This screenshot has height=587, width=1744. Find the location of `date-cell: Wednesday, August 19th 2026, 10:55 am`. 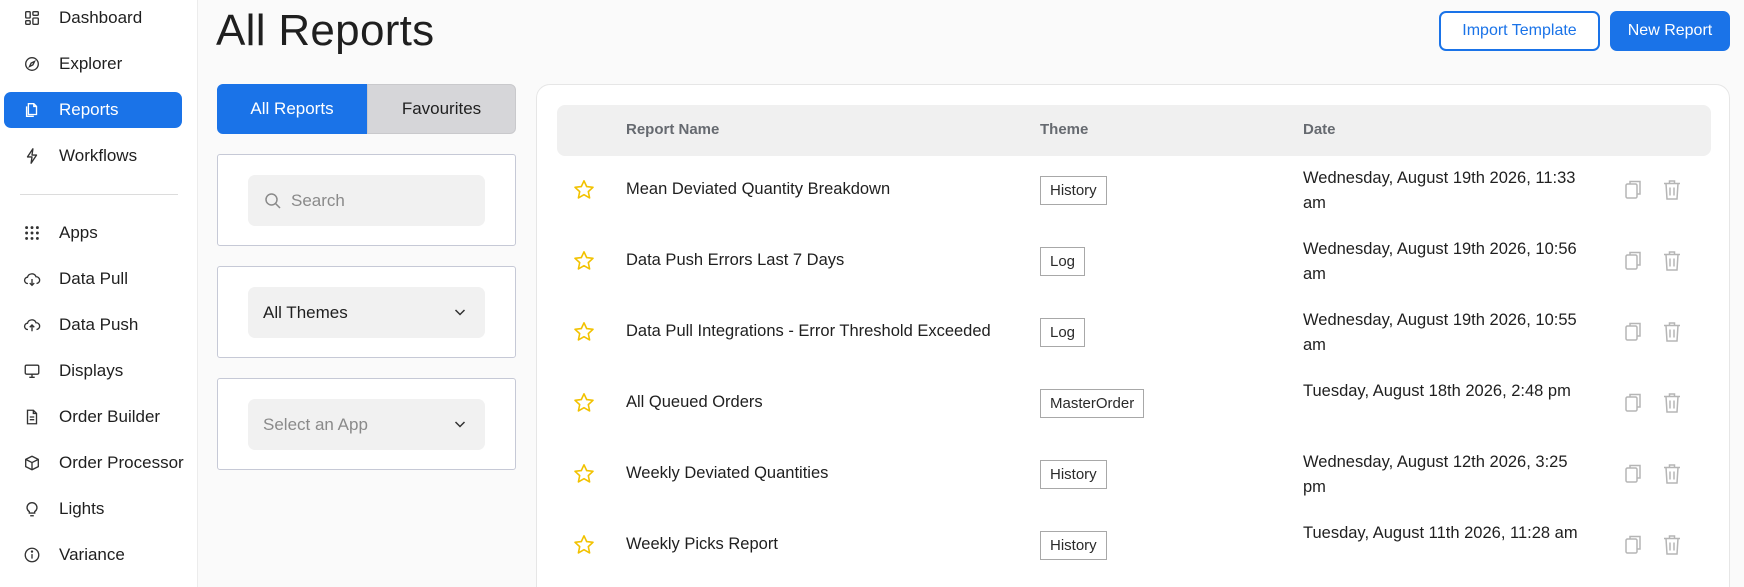

date-cell: Wednesday, August 19th 2026, 10:55 am is located at coordinates (1440, 332).